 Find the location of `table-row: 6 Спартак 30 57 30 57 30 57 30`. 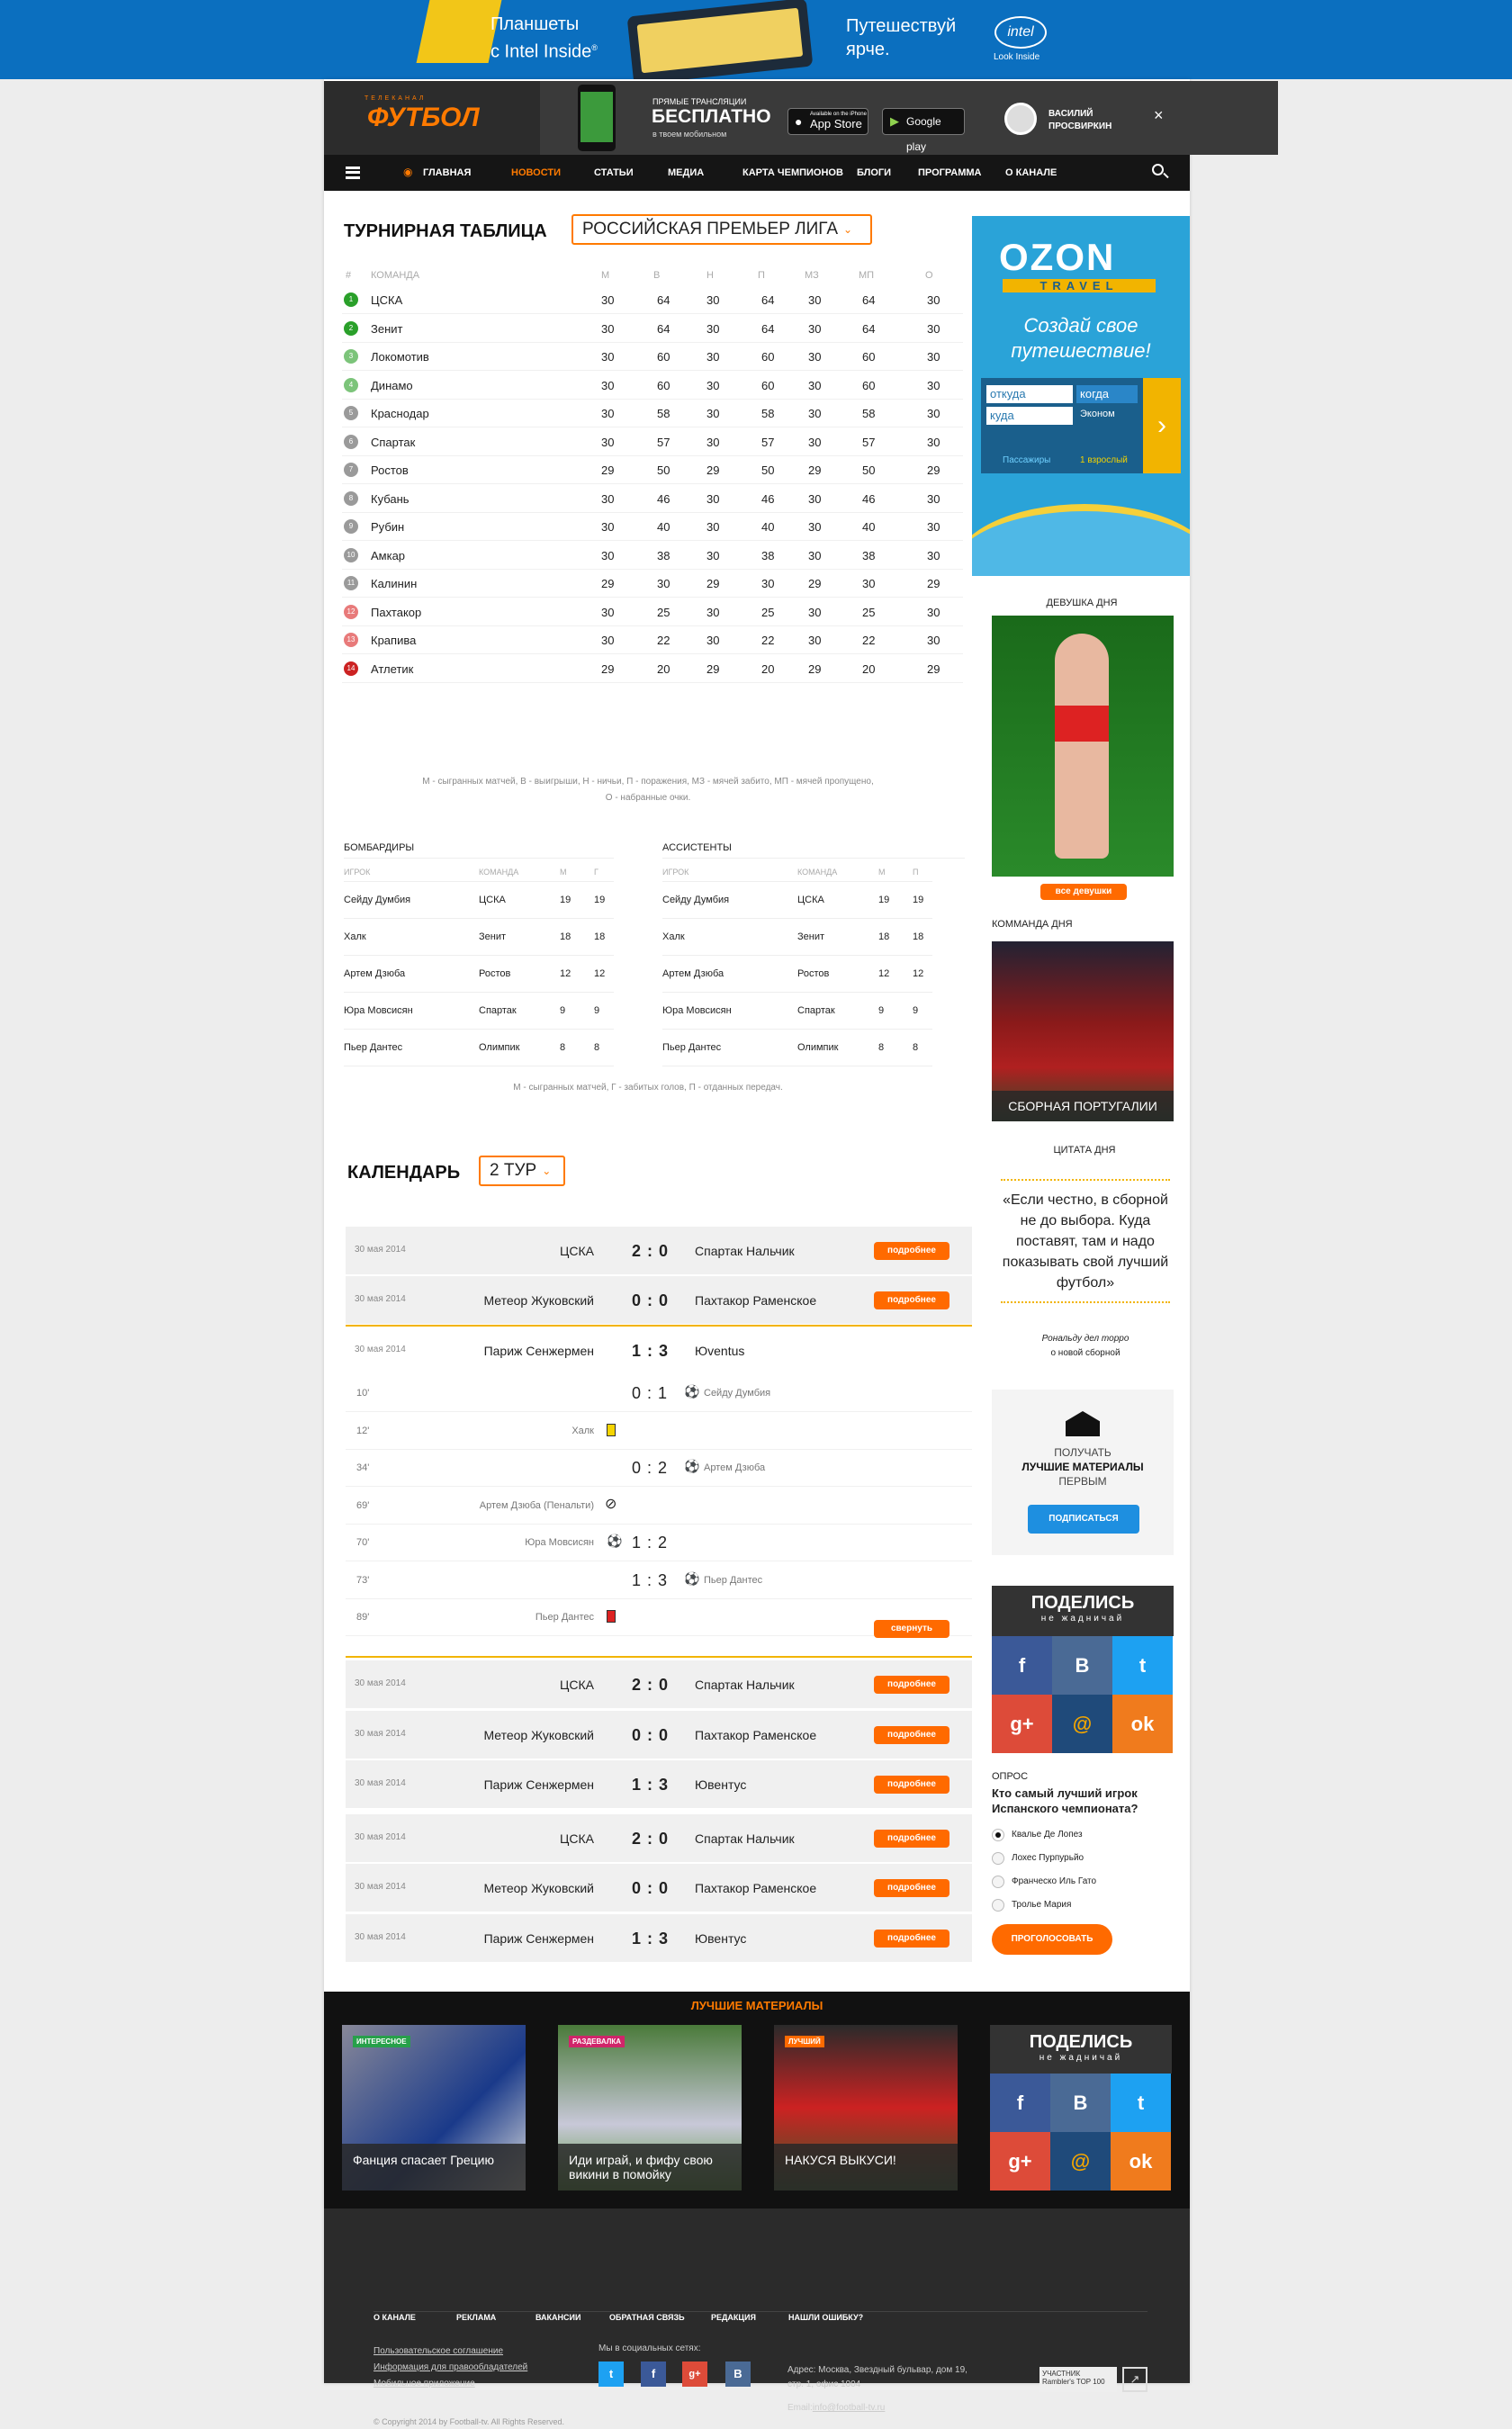

table-row: 6 Спартак 30 57 30 57 30 57 30 is located at coordinates (652, 442).